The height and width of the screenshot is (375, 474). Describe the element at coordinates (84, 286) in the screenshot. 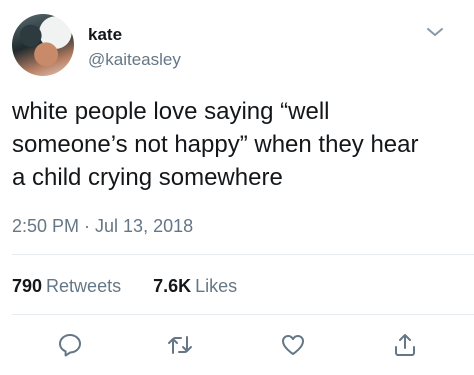

I see `retweets-label: Retweets` at that location.